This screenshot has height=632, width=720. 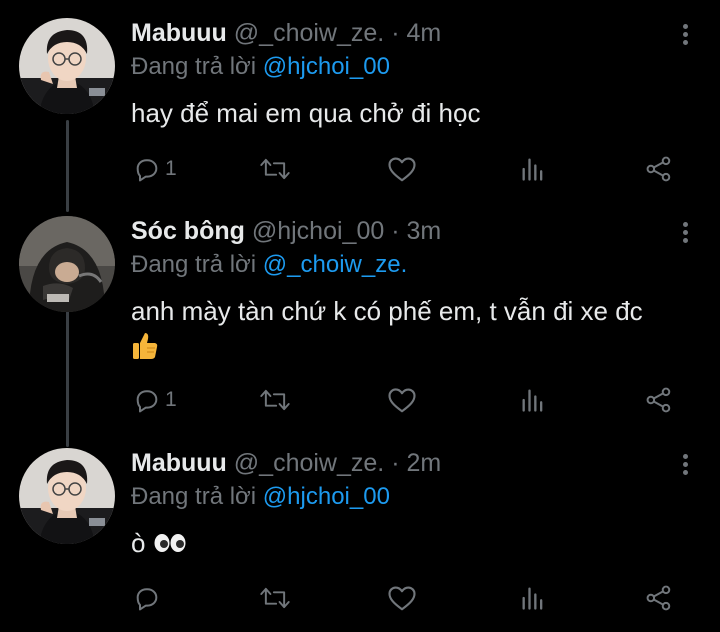 I want to click on eyes-emoji, so click(x=170, y=545).